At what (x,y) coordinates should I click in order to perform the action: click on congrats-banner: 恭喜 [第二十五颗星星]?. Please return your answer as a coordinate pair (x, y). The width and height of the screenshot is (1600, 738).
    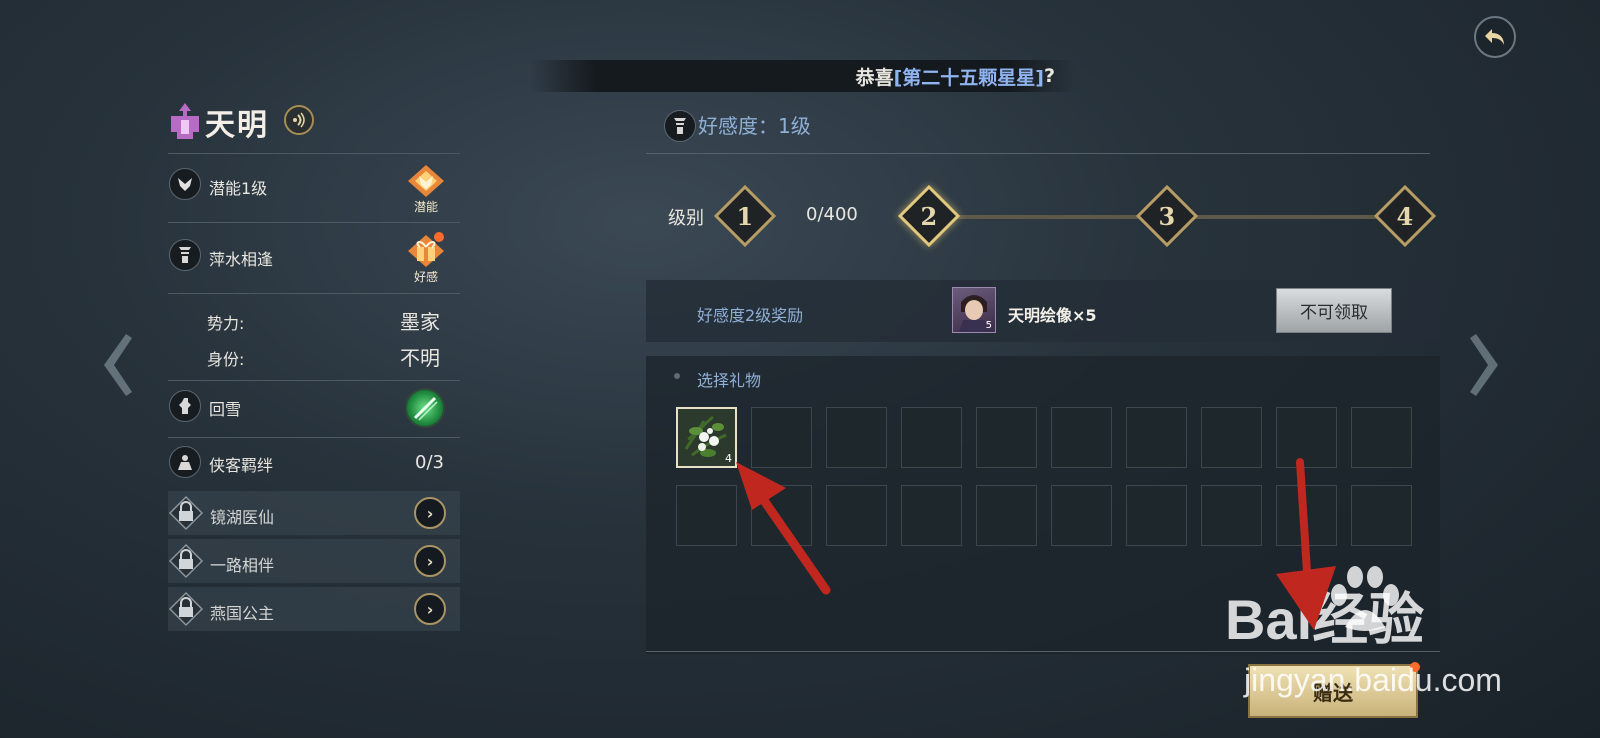
    Looking at the image, I should click on (802, 76).